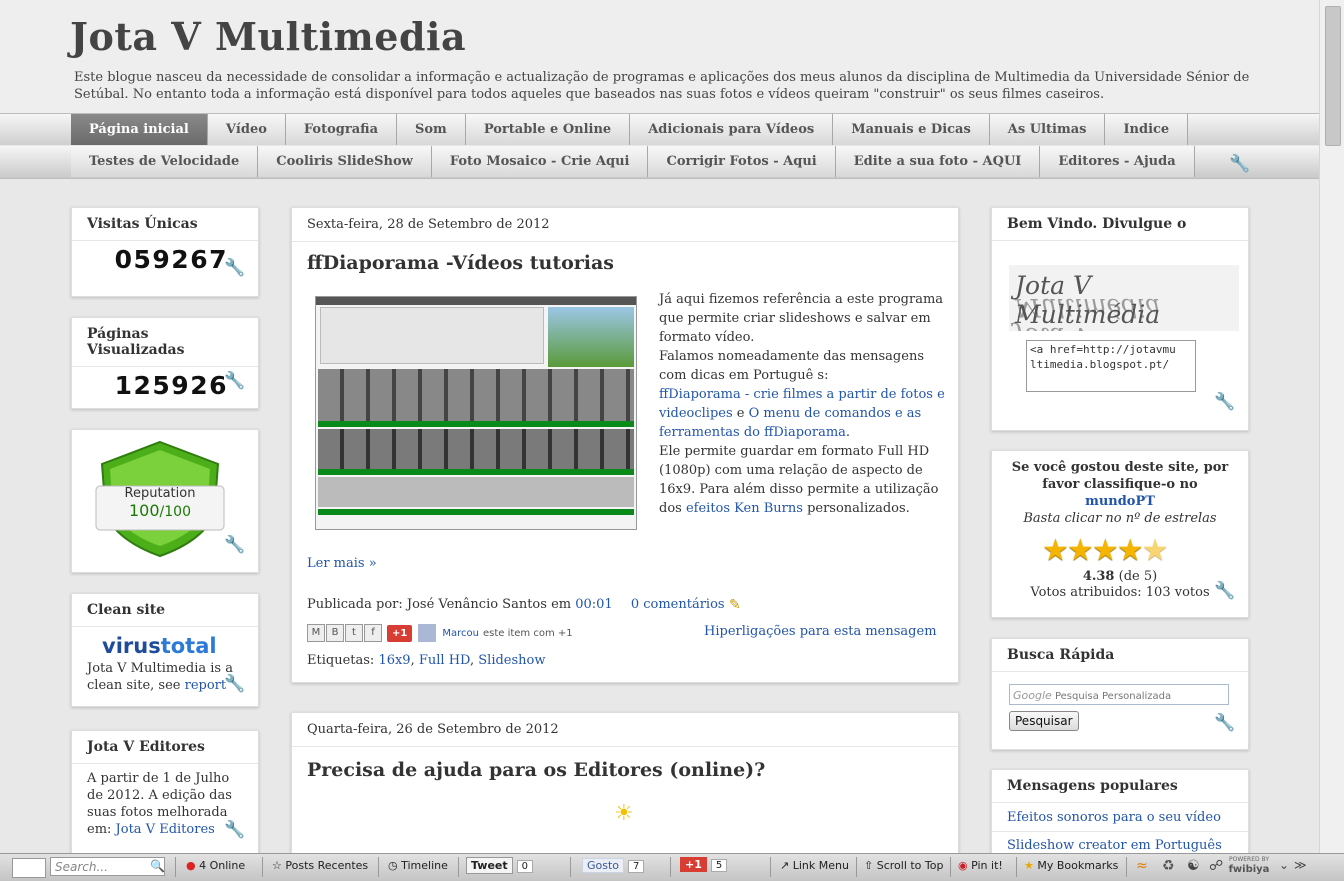 Image resolution: width=1344 pixels, height=881 pixels. I want to click on backlinks-link: Hiperligações para esta mensagem, so click(820, 631).